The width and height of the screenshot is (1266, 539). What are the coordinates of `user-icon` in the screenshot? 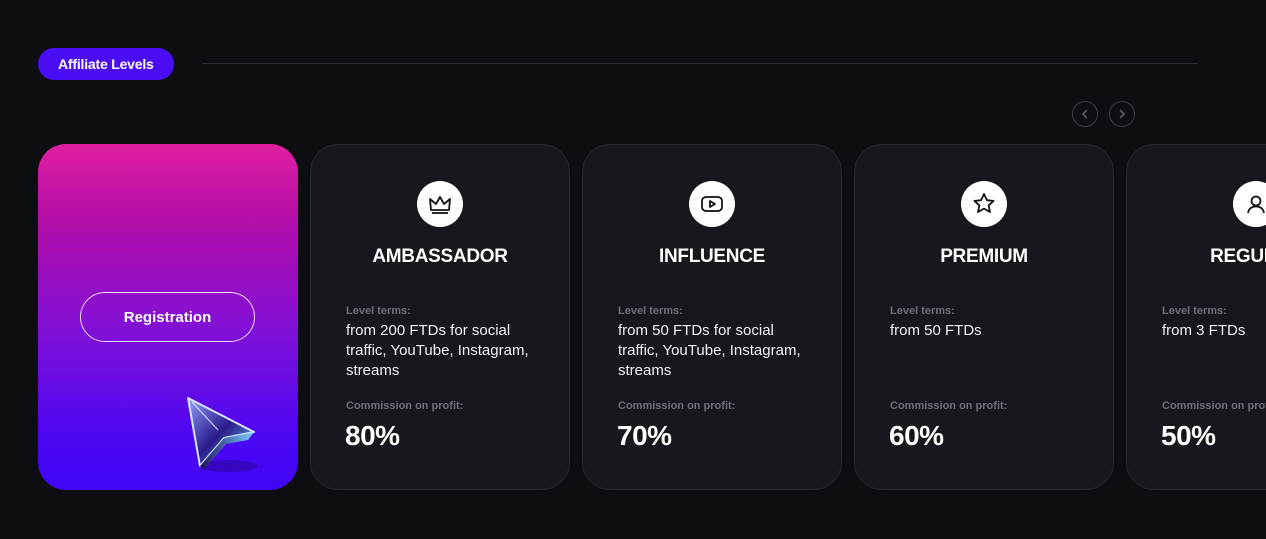 It's located at (1256, 204).